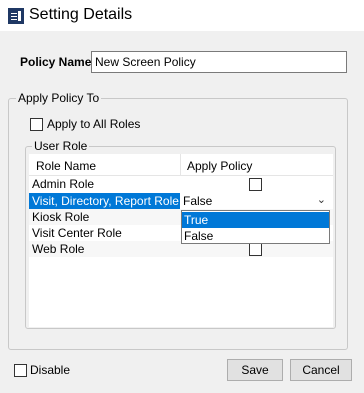 This screenshot has width=364, height=393. Describe the element at coordinates (58, 249) in the screenshot. I see `role-name: Web Role` at that location.